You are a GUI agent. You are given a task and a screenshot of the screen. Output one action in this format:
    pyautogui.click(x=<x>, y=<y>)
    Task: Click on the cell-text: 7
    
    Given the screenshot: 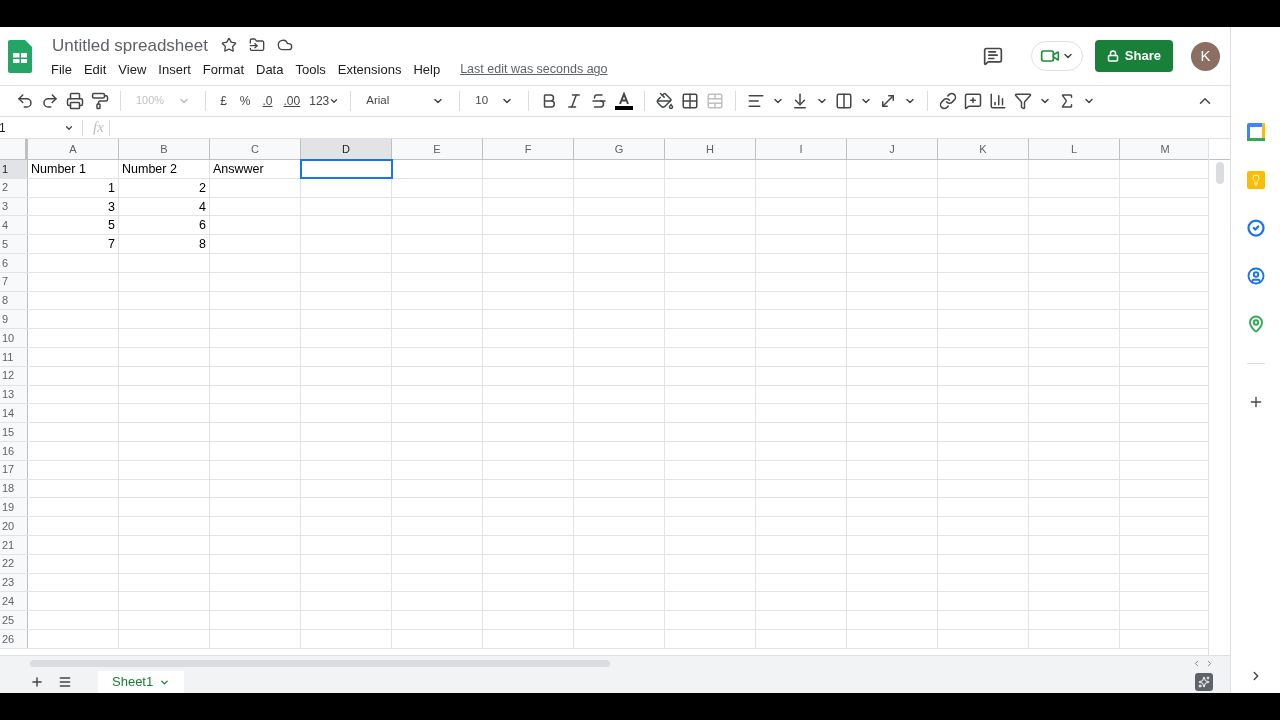 What is the action you would take?
    pyautogui.click(x=111, y=245)
    